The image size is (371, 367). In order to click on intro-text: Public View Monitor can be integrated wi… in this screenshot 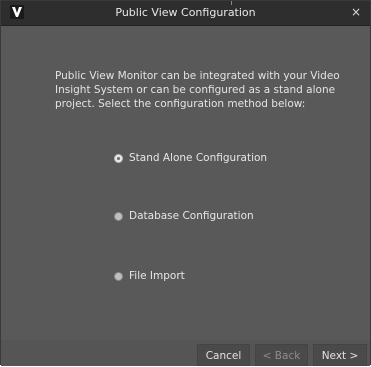, I will do `click(197, 90)`.